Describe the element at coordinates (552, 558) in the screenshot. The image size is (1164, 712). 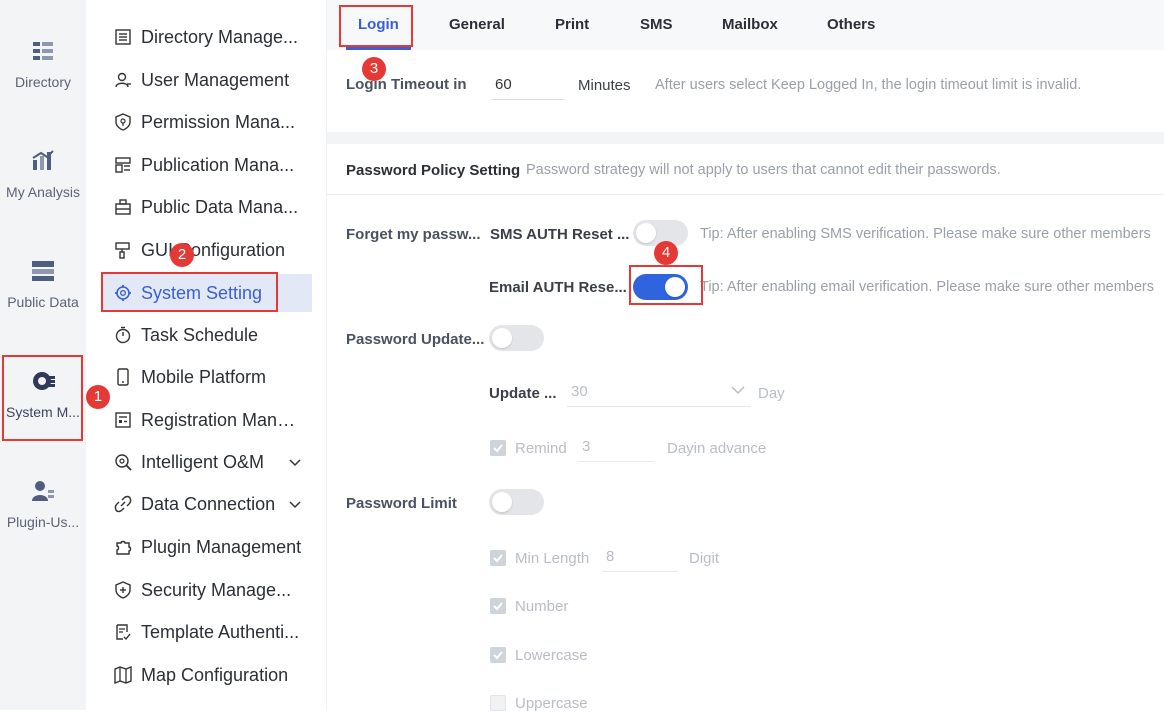
I see `min-length-label: Min Length` at that location.